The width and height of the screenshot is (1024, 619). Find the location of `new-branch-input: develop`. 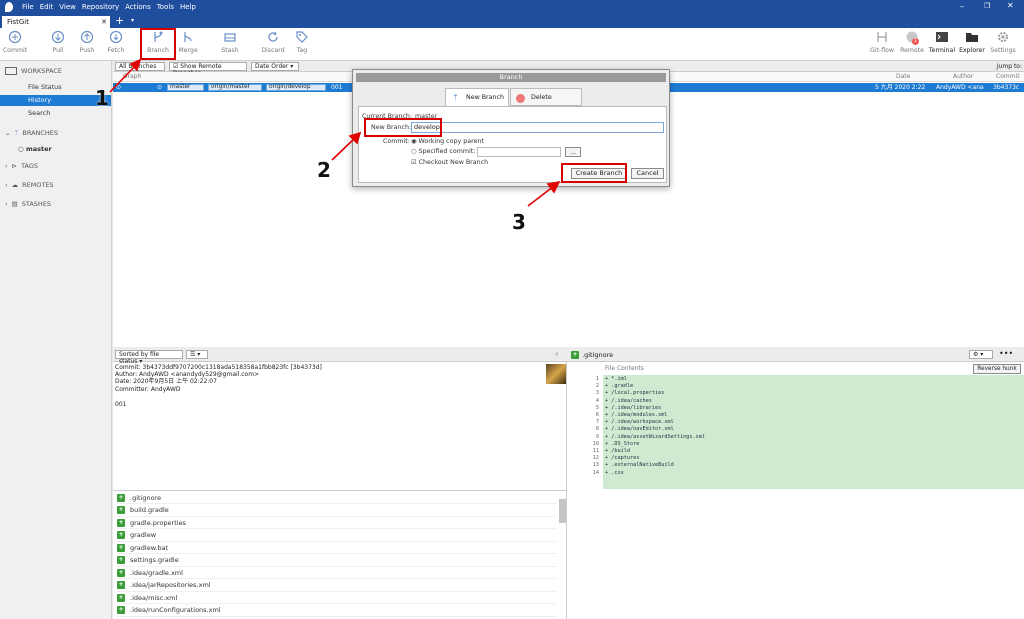

new-branch-input: develop is located at coordinates (537, 127).